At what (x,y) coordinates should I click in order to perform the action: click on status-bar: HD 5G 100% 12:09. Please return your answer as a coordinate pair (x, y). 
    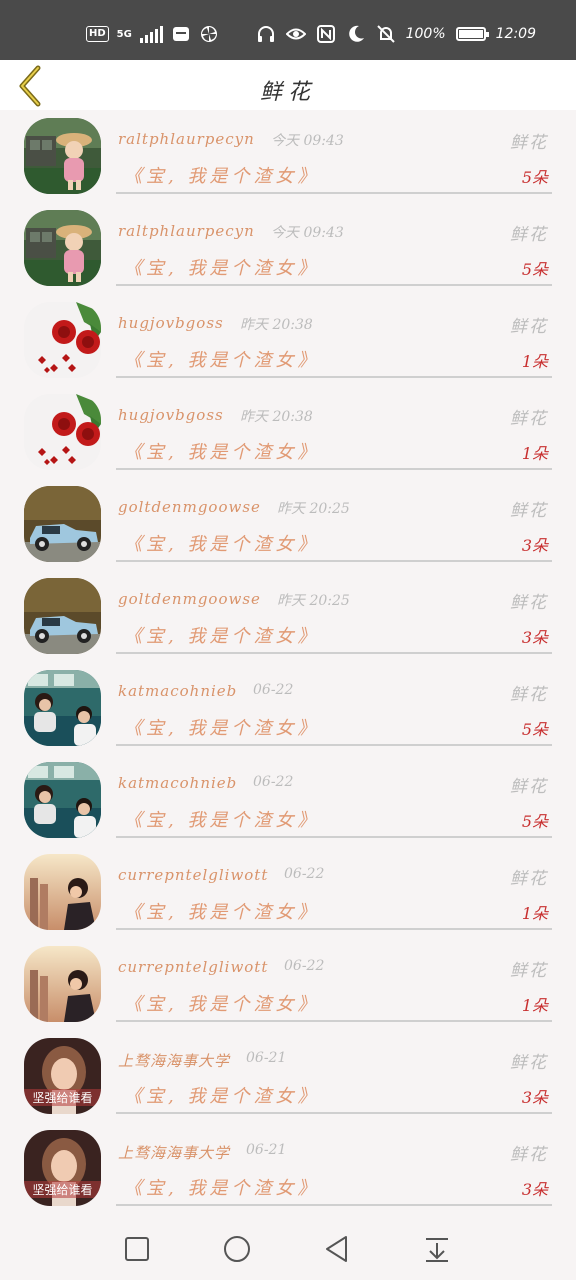
    Looking at the image, I should click on (288, 30).